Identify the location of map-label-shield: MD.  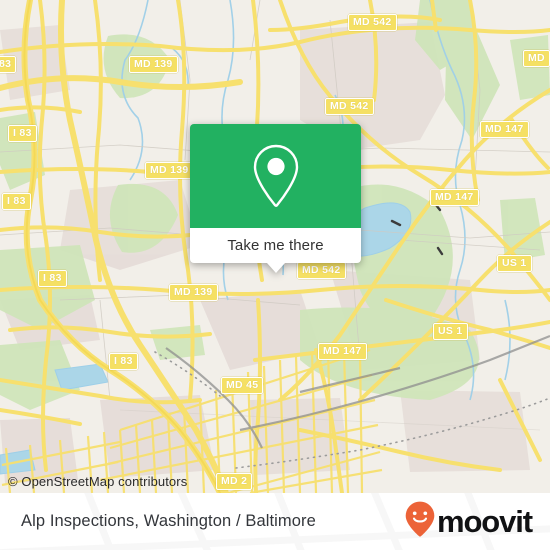
(536, 58).